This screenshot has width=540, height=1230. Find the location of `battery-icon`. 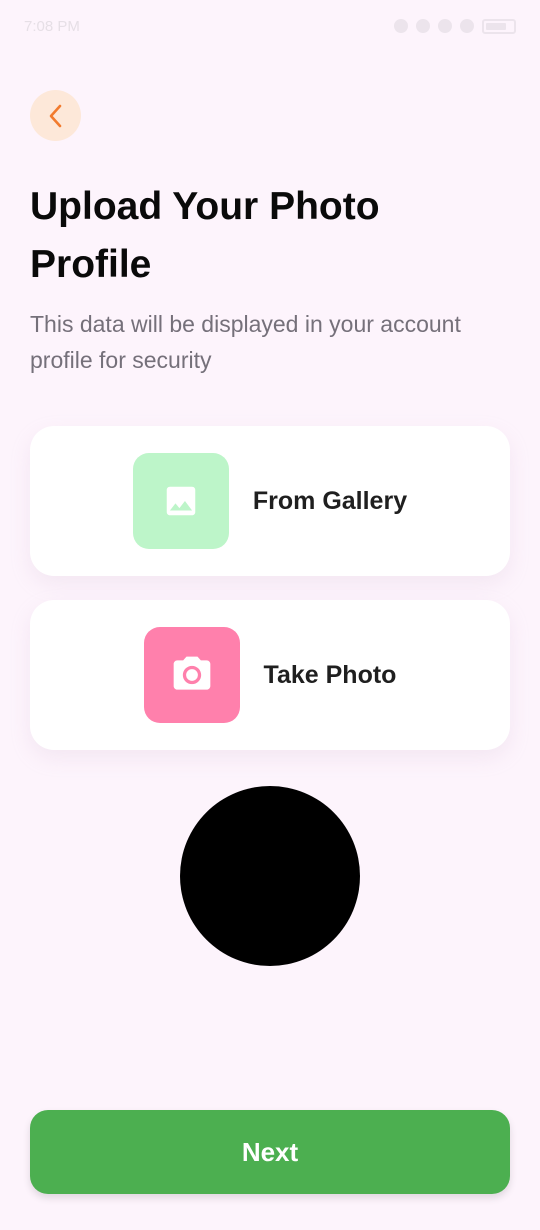

battery-icon is located at coordinates (499, 26).